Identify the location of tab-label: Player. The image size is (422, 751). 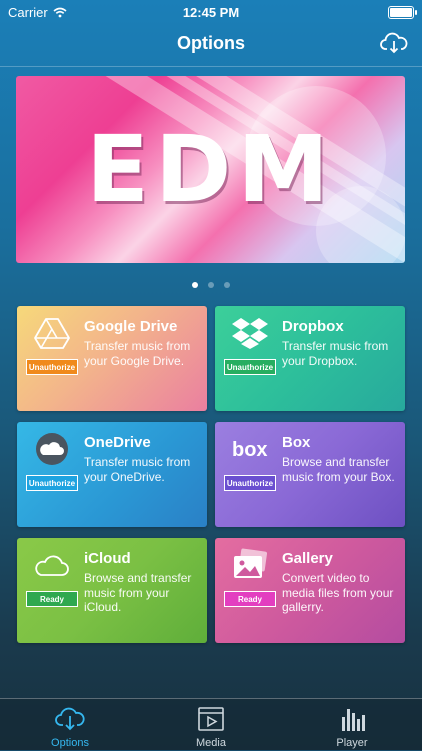
(352, 743).